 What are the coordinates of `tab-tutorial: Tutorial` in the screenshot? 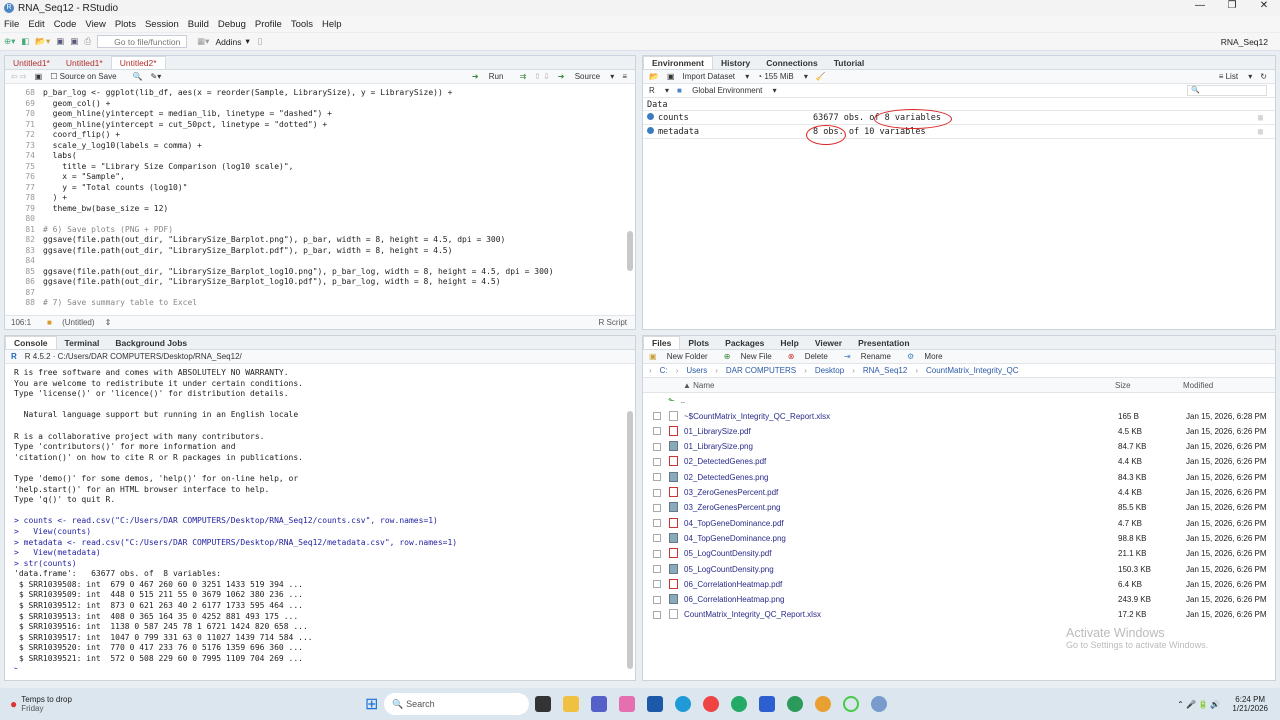 It's located at (849, 63).